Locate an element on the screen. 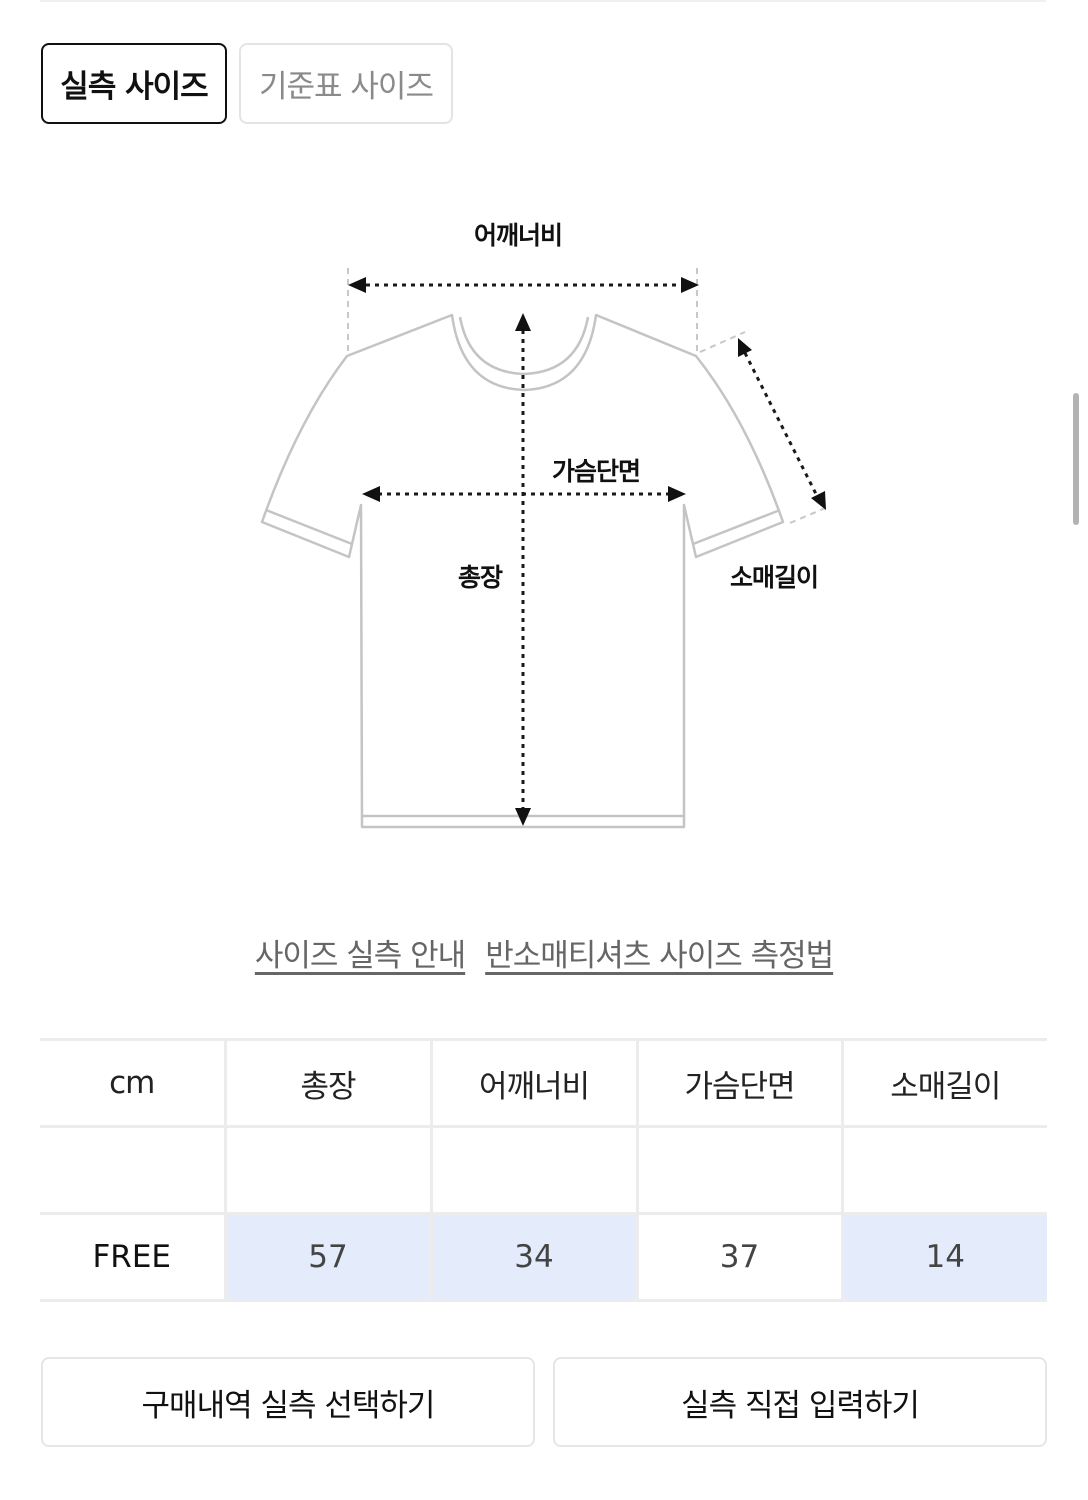 Image resolution: width=1088 pixels, height=1500 pixels. size-tabs: 실측 사이즈 기준표 사이즈 is located at coordinates (247, 83).